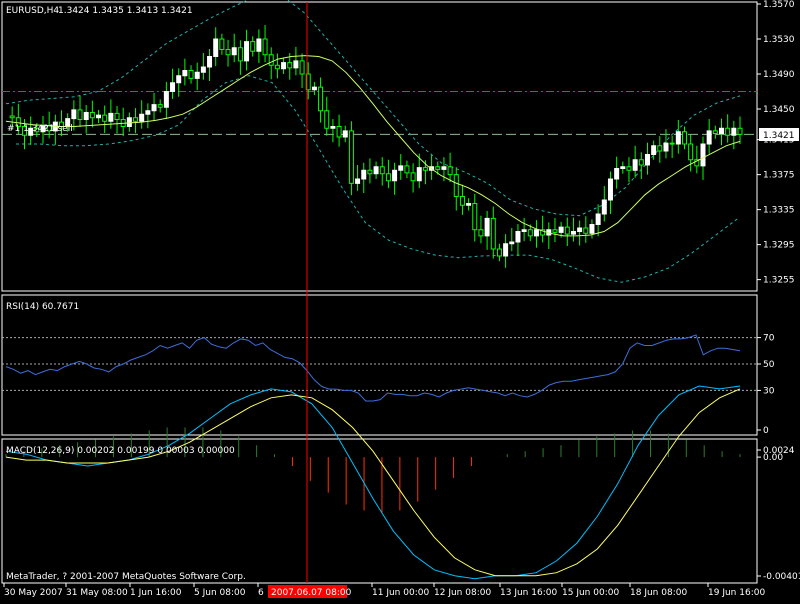  I want to click on time-tick-label: 11 Jun 00:00, so click(400, 593).